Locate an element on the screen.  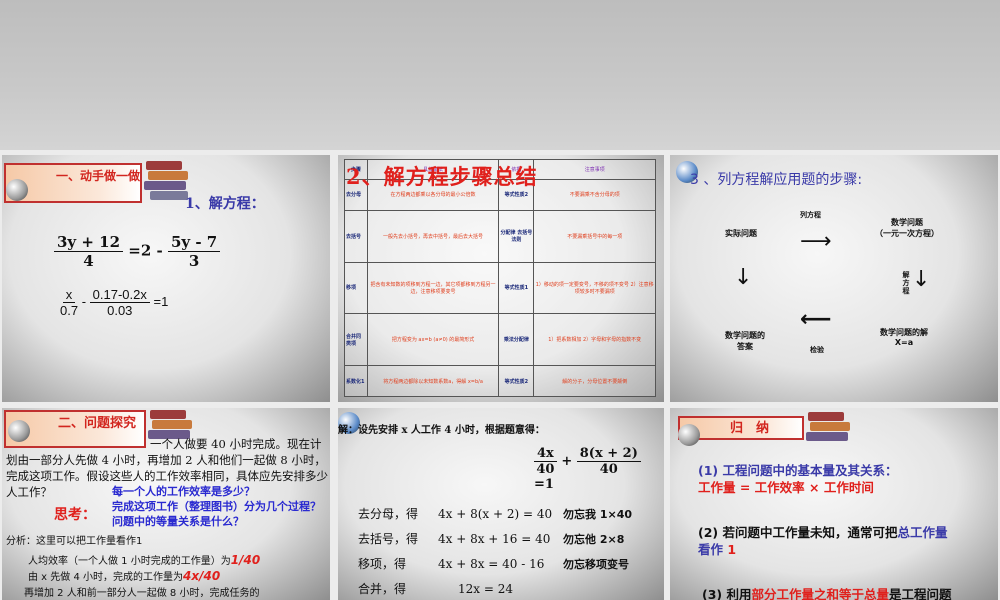
node-label: 数学问题的 is located at coordinates (745, 335).